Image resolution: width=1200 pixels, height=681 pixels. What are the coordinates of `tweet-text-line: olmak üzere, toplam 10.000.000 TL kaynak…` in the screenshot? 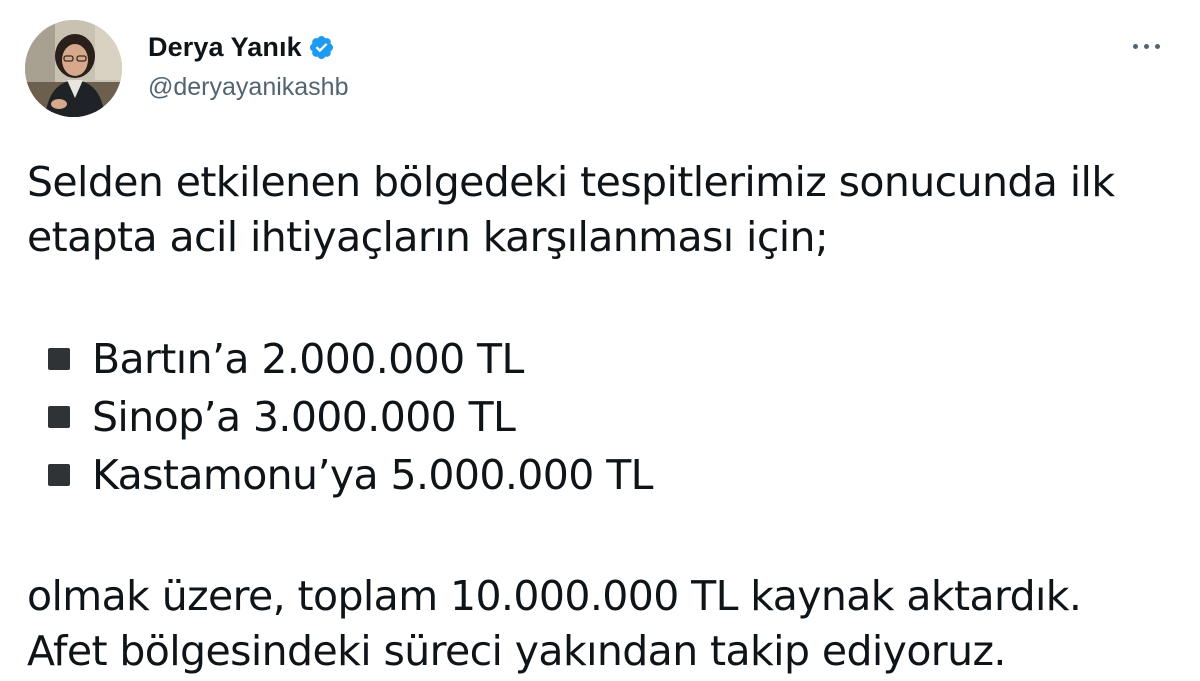 It's located at (554, 596).